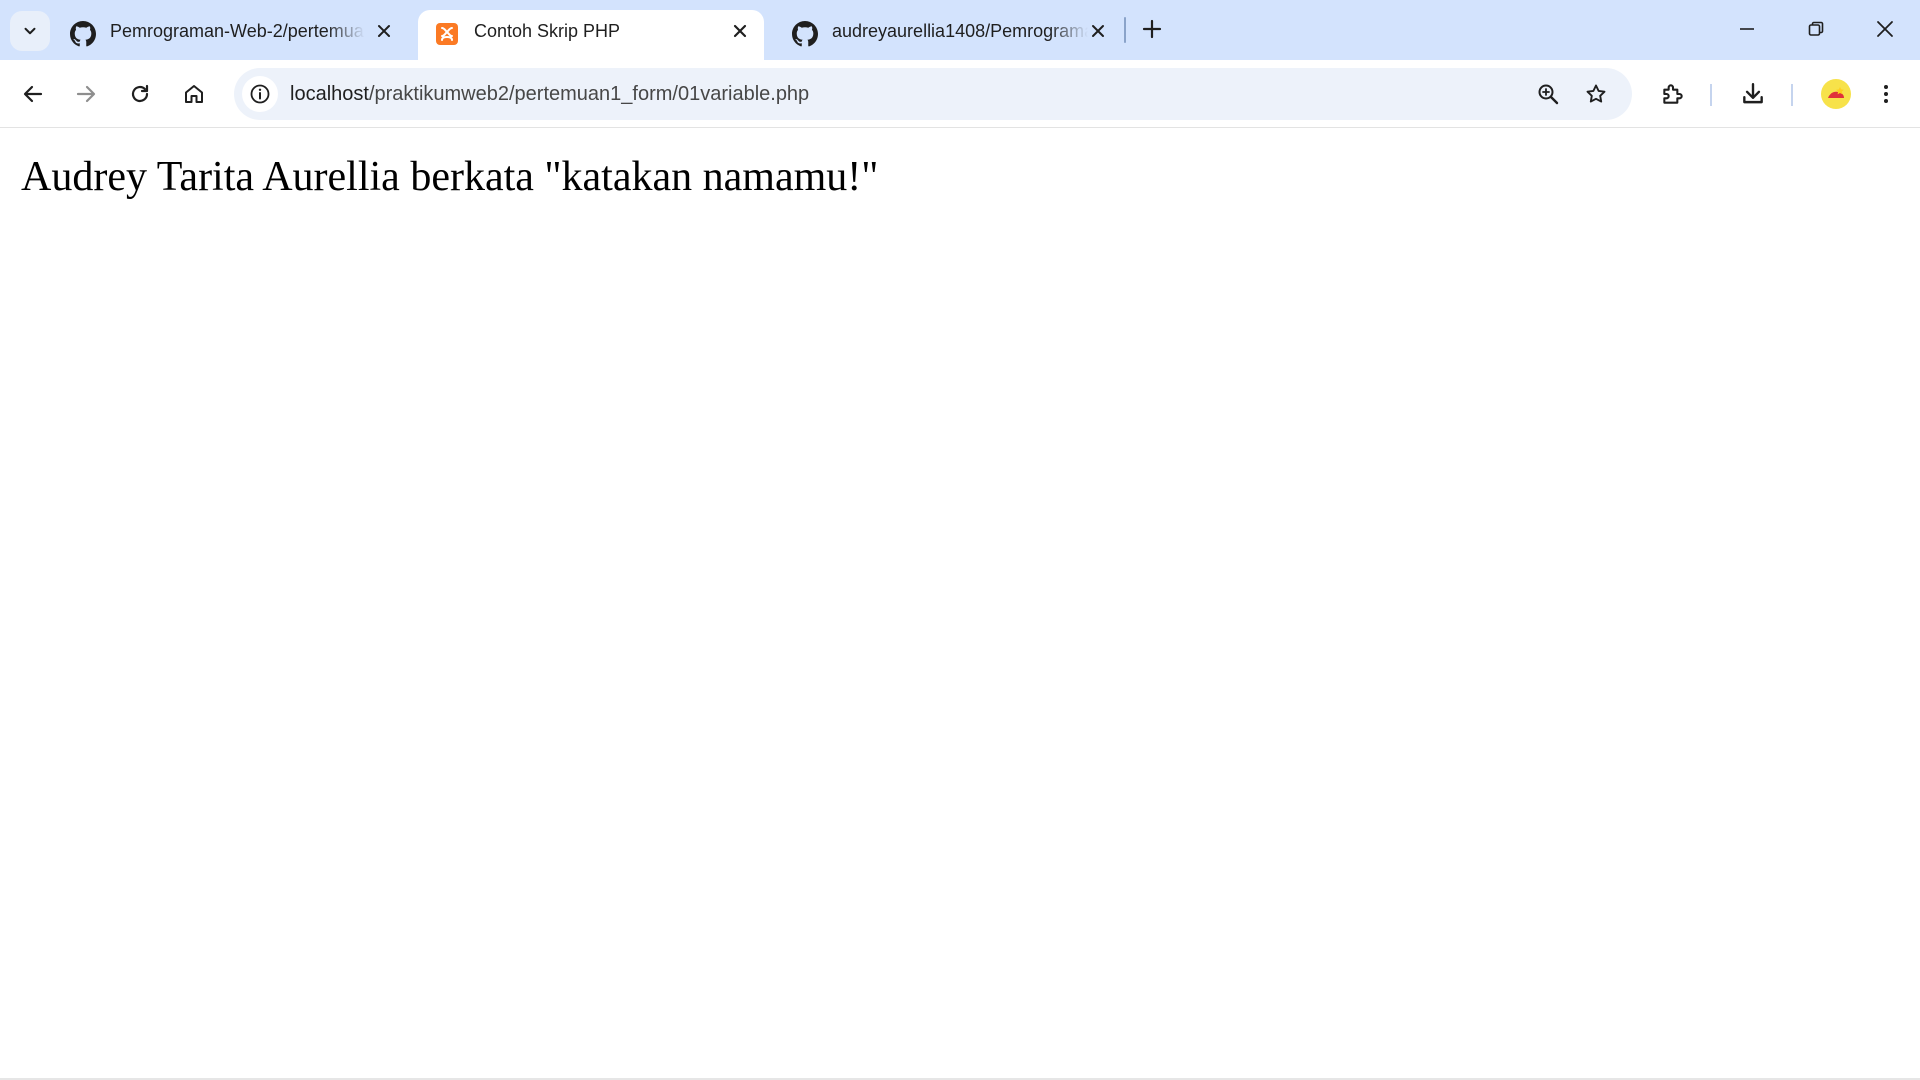 This screenshot has height=1080, width=1920. What do you see at coordinates (329, 94) in the screenshot?
I see `url-host: localhost` at bounding box center [329, 94].